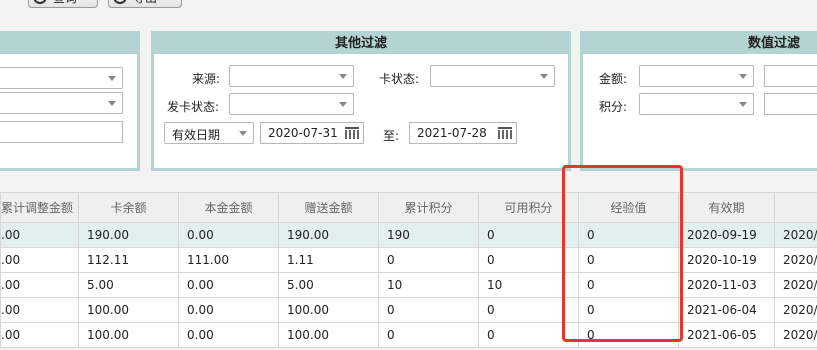 Image resolution: width=817 pixels, height=350 pixels. What do you see at coordinates (68, 44) in the screenshot?
I see `basic-filter-title` at bounding box center [68, 44].